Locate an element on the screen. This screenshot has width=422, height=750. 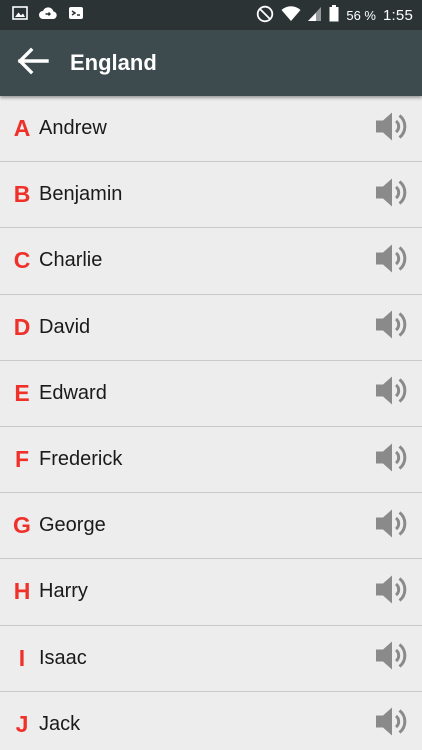
name-label: Benjamin is located at coordinates (81, 194).